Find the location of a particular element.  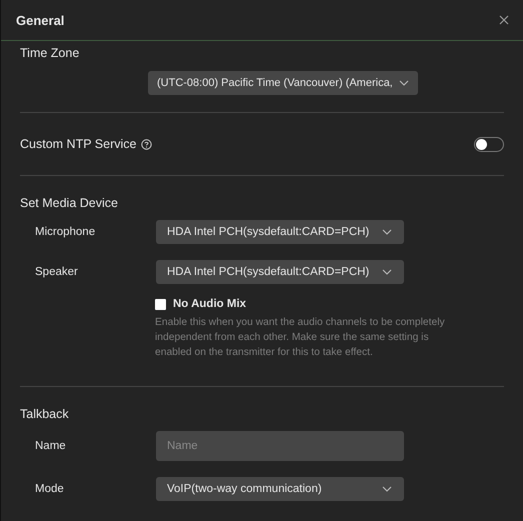

description-text: Enable this when you want the audio channels to be completely independent from each other. Make sure the same setting is enabled on the transmitter for this to take effect. is located at coordinates (300, 338).